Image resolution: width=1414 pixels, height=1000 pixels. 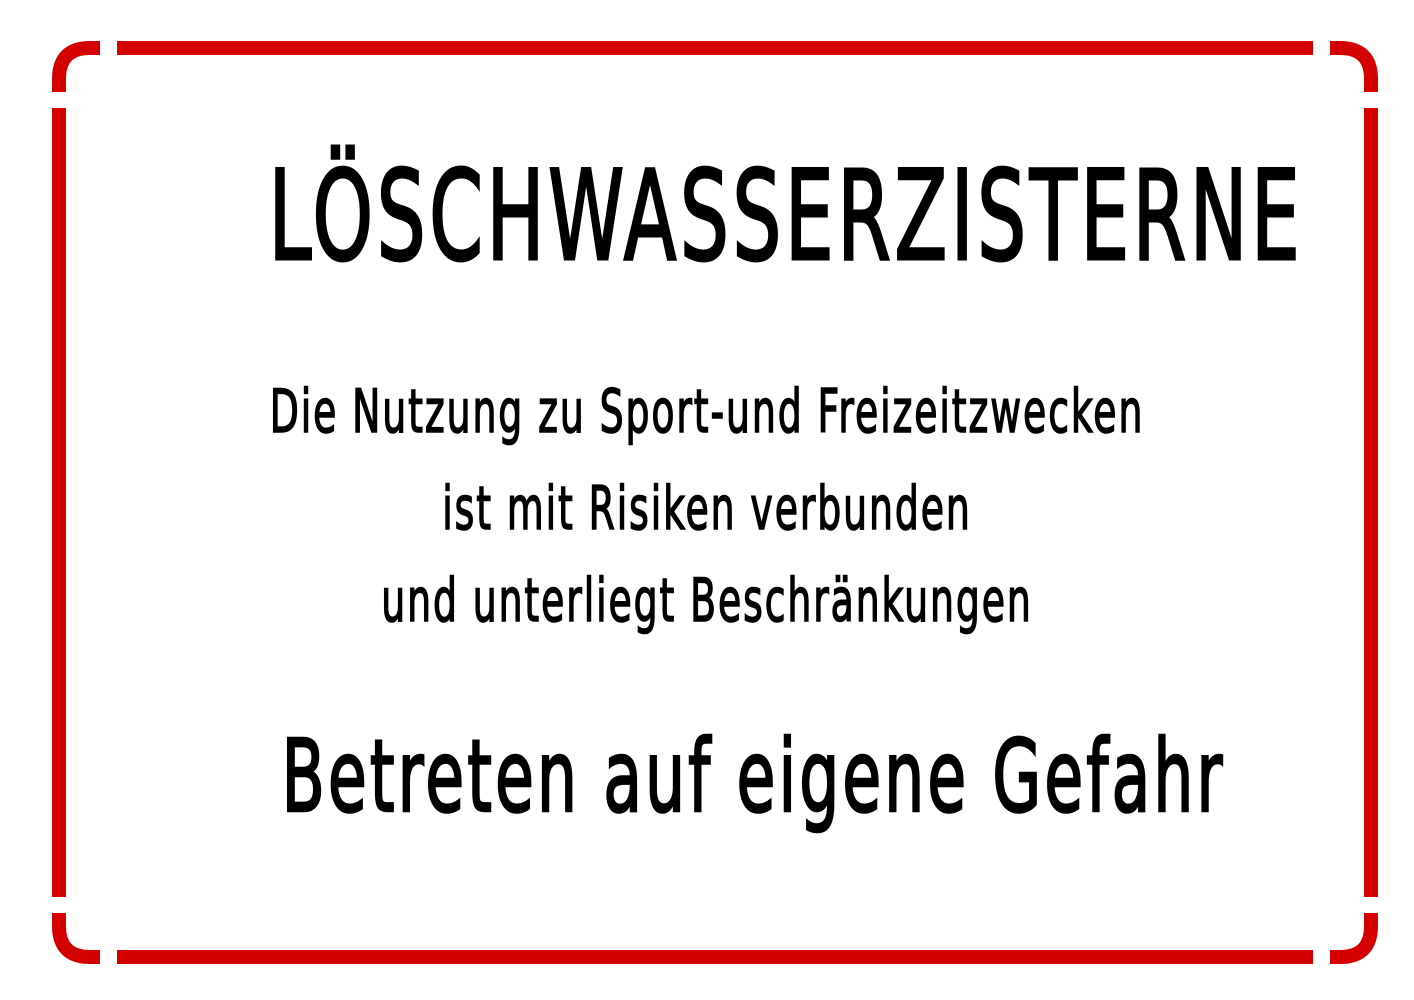 What do you see at coordinates (786, 217) in the screenshot?
I see `sign-title: LÖSCHWASSERZISTERNE` at bounding box center [786, 217].